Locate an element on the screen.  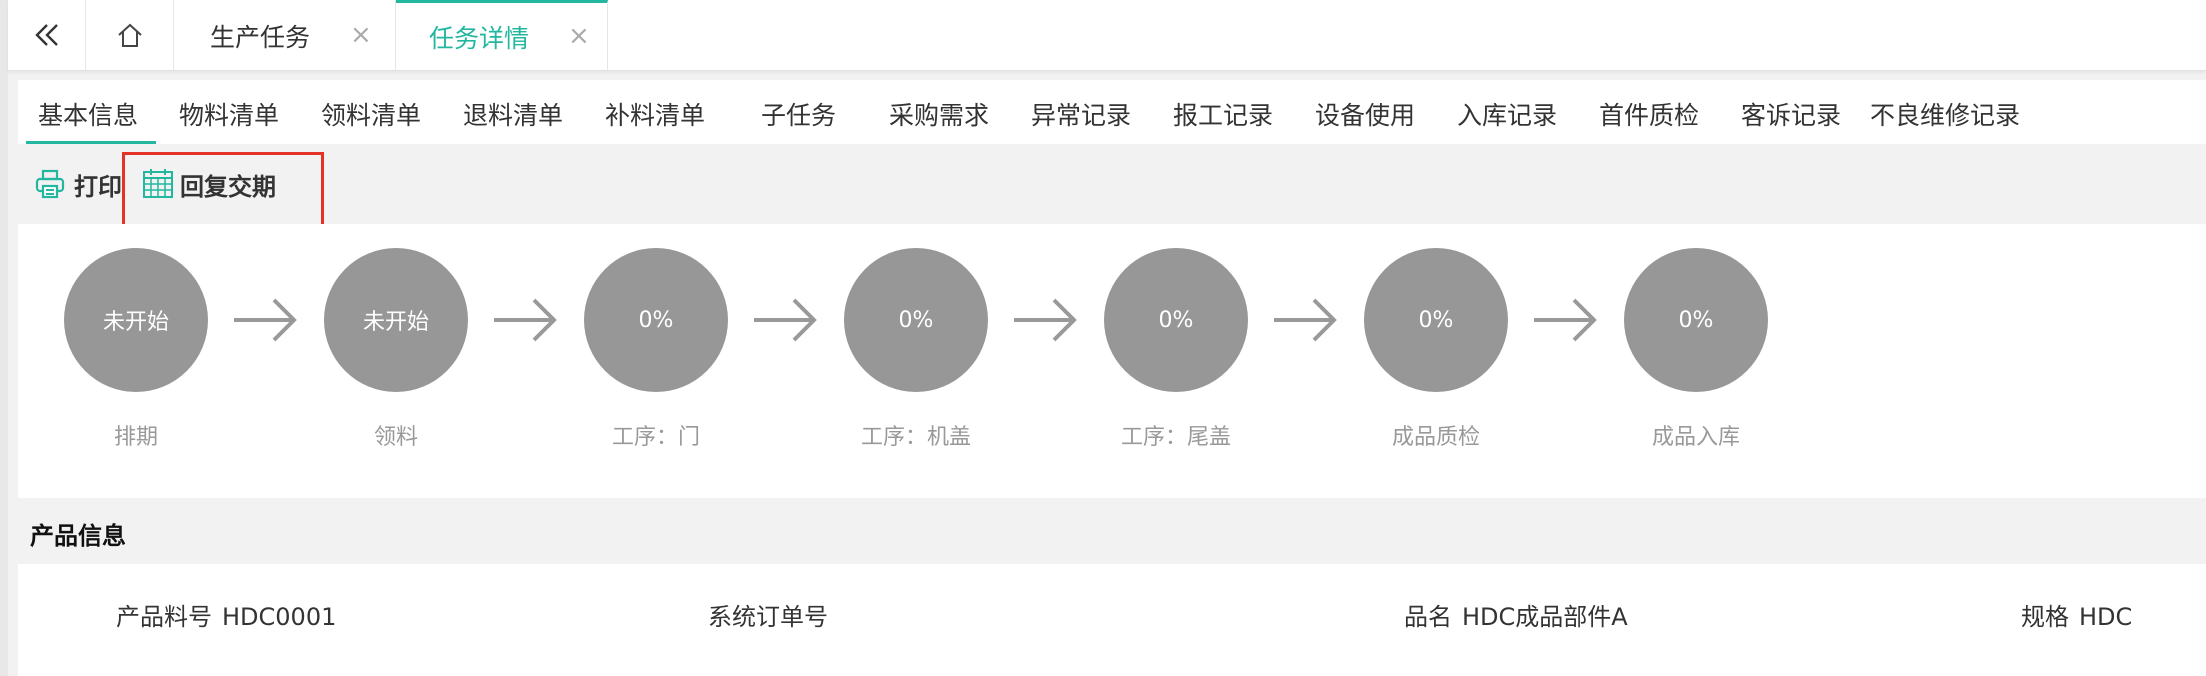
print-button: 打印 is located at coordinates (78, 184).